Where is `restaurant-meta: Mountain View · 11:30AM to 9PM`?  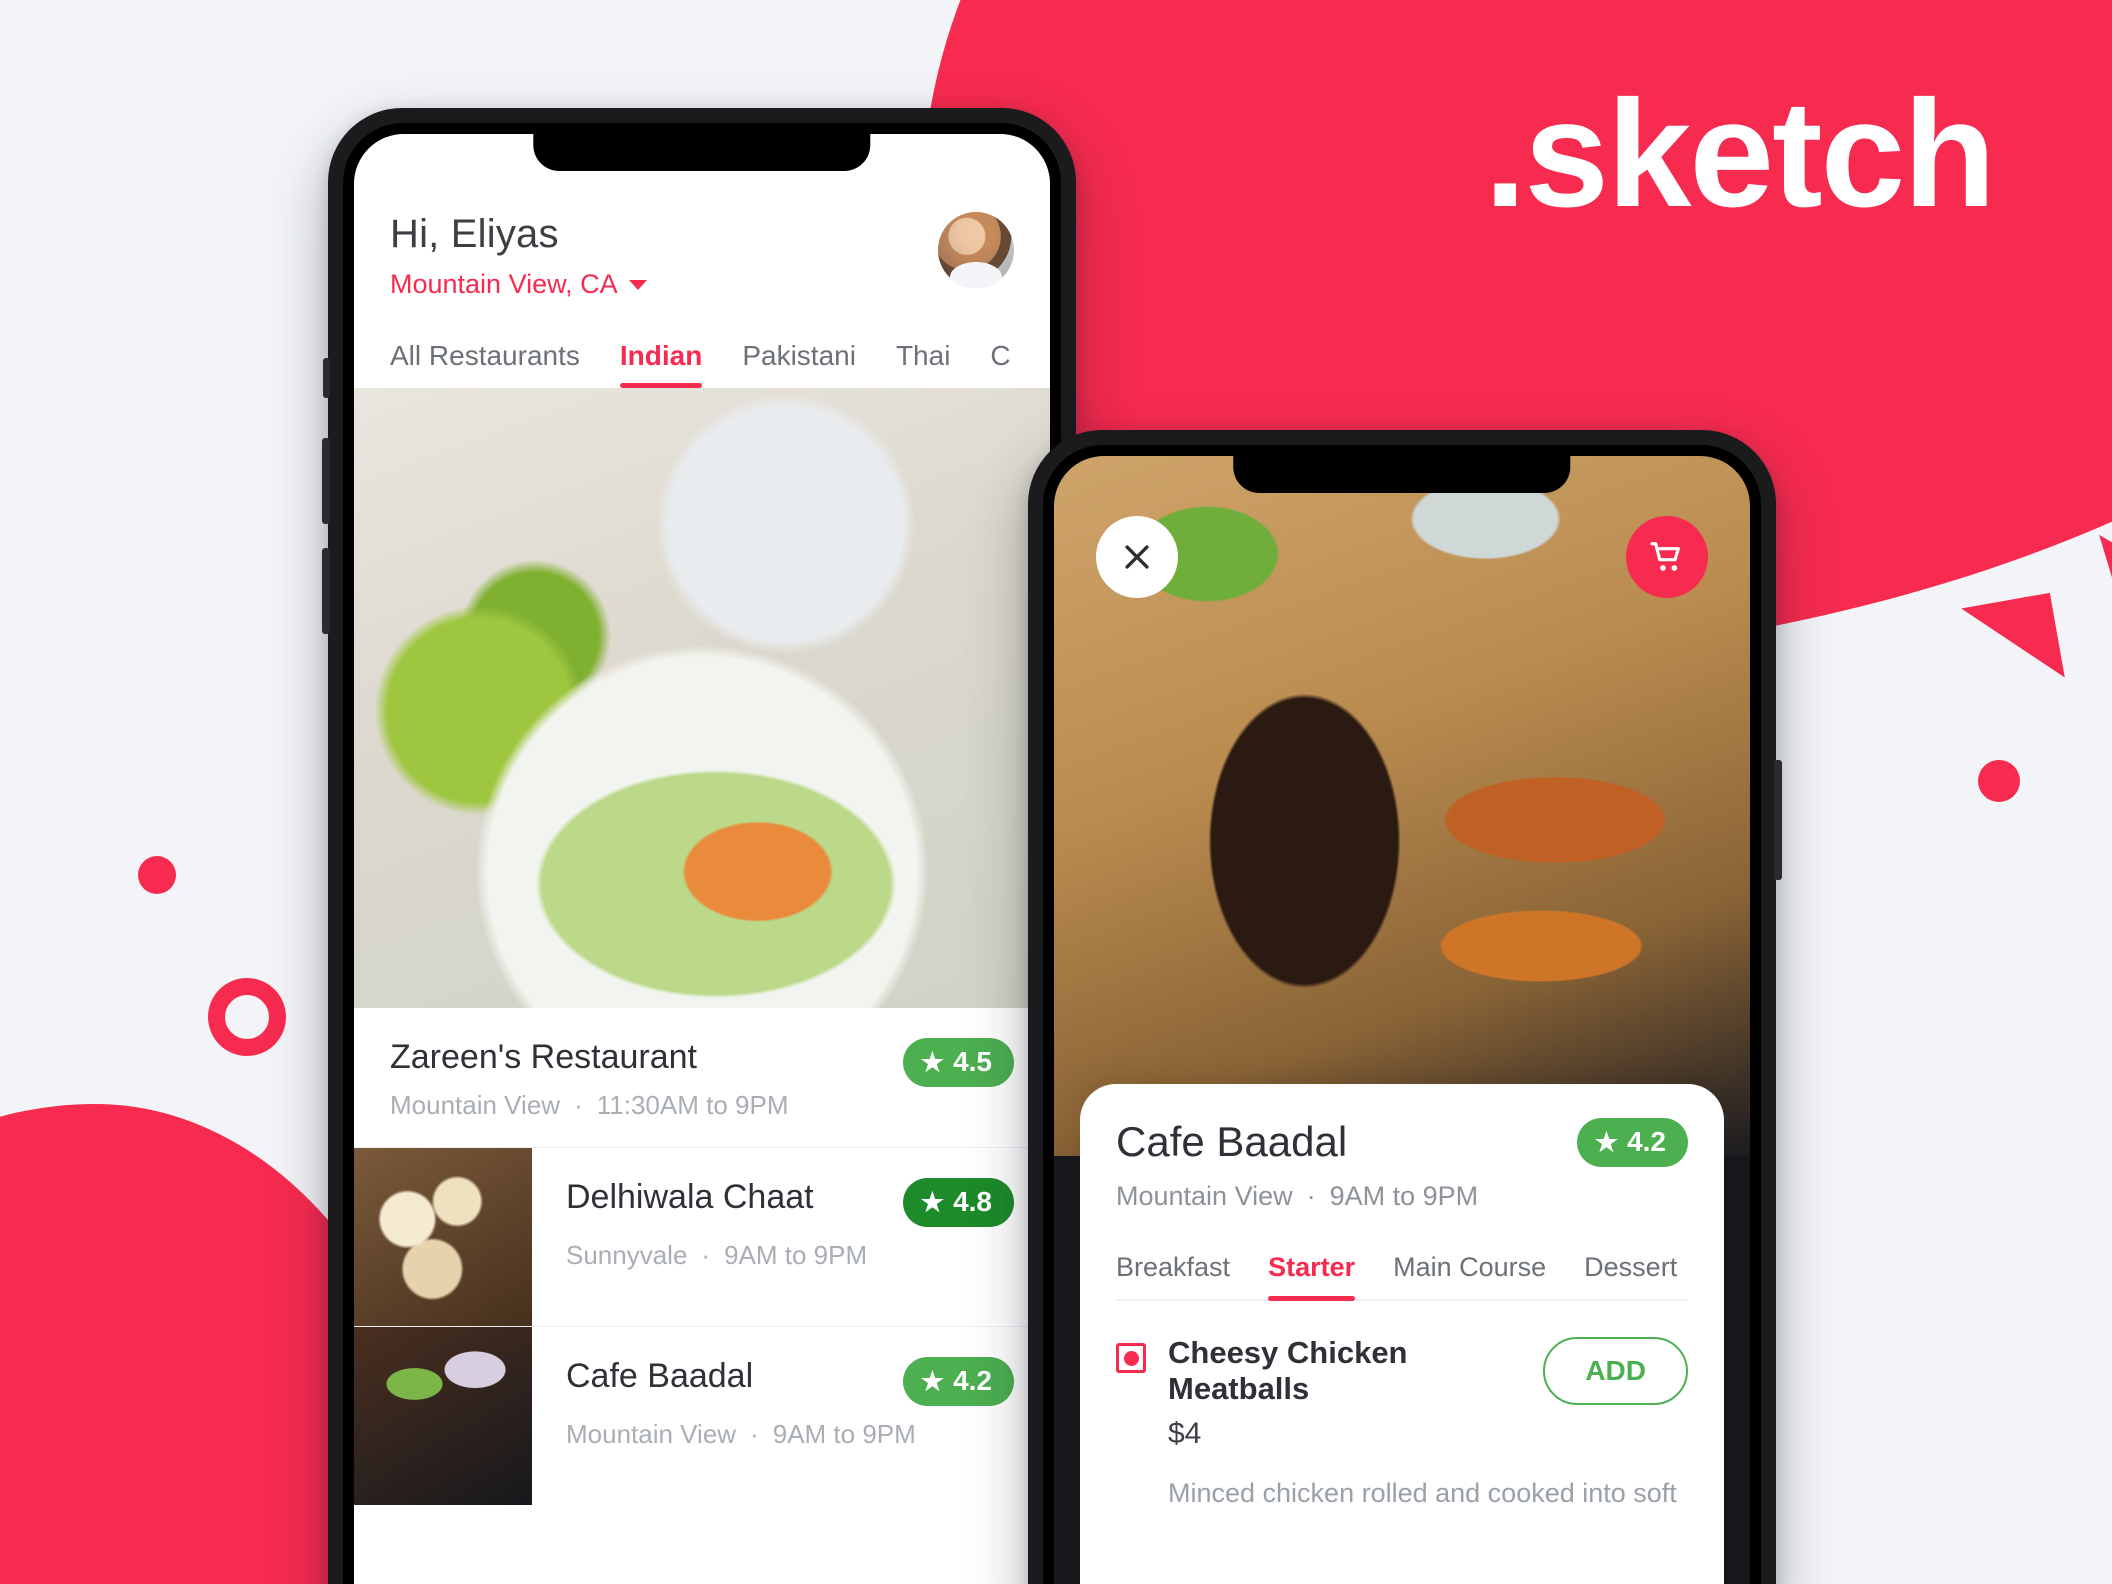 restaurant-meta: Mountain View · 11:30AM to 9PM is located at coordinates (589, 1105).